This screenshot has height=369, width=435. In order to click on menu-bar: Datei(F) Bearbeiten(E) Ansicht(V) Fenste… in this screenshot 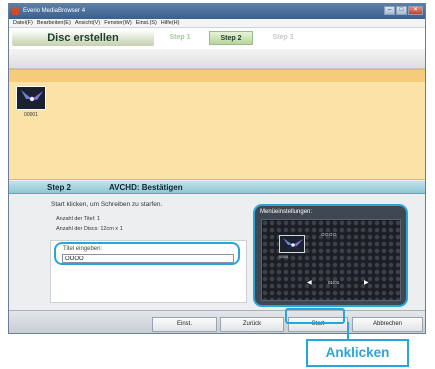, I will do `click(217, 23)`.